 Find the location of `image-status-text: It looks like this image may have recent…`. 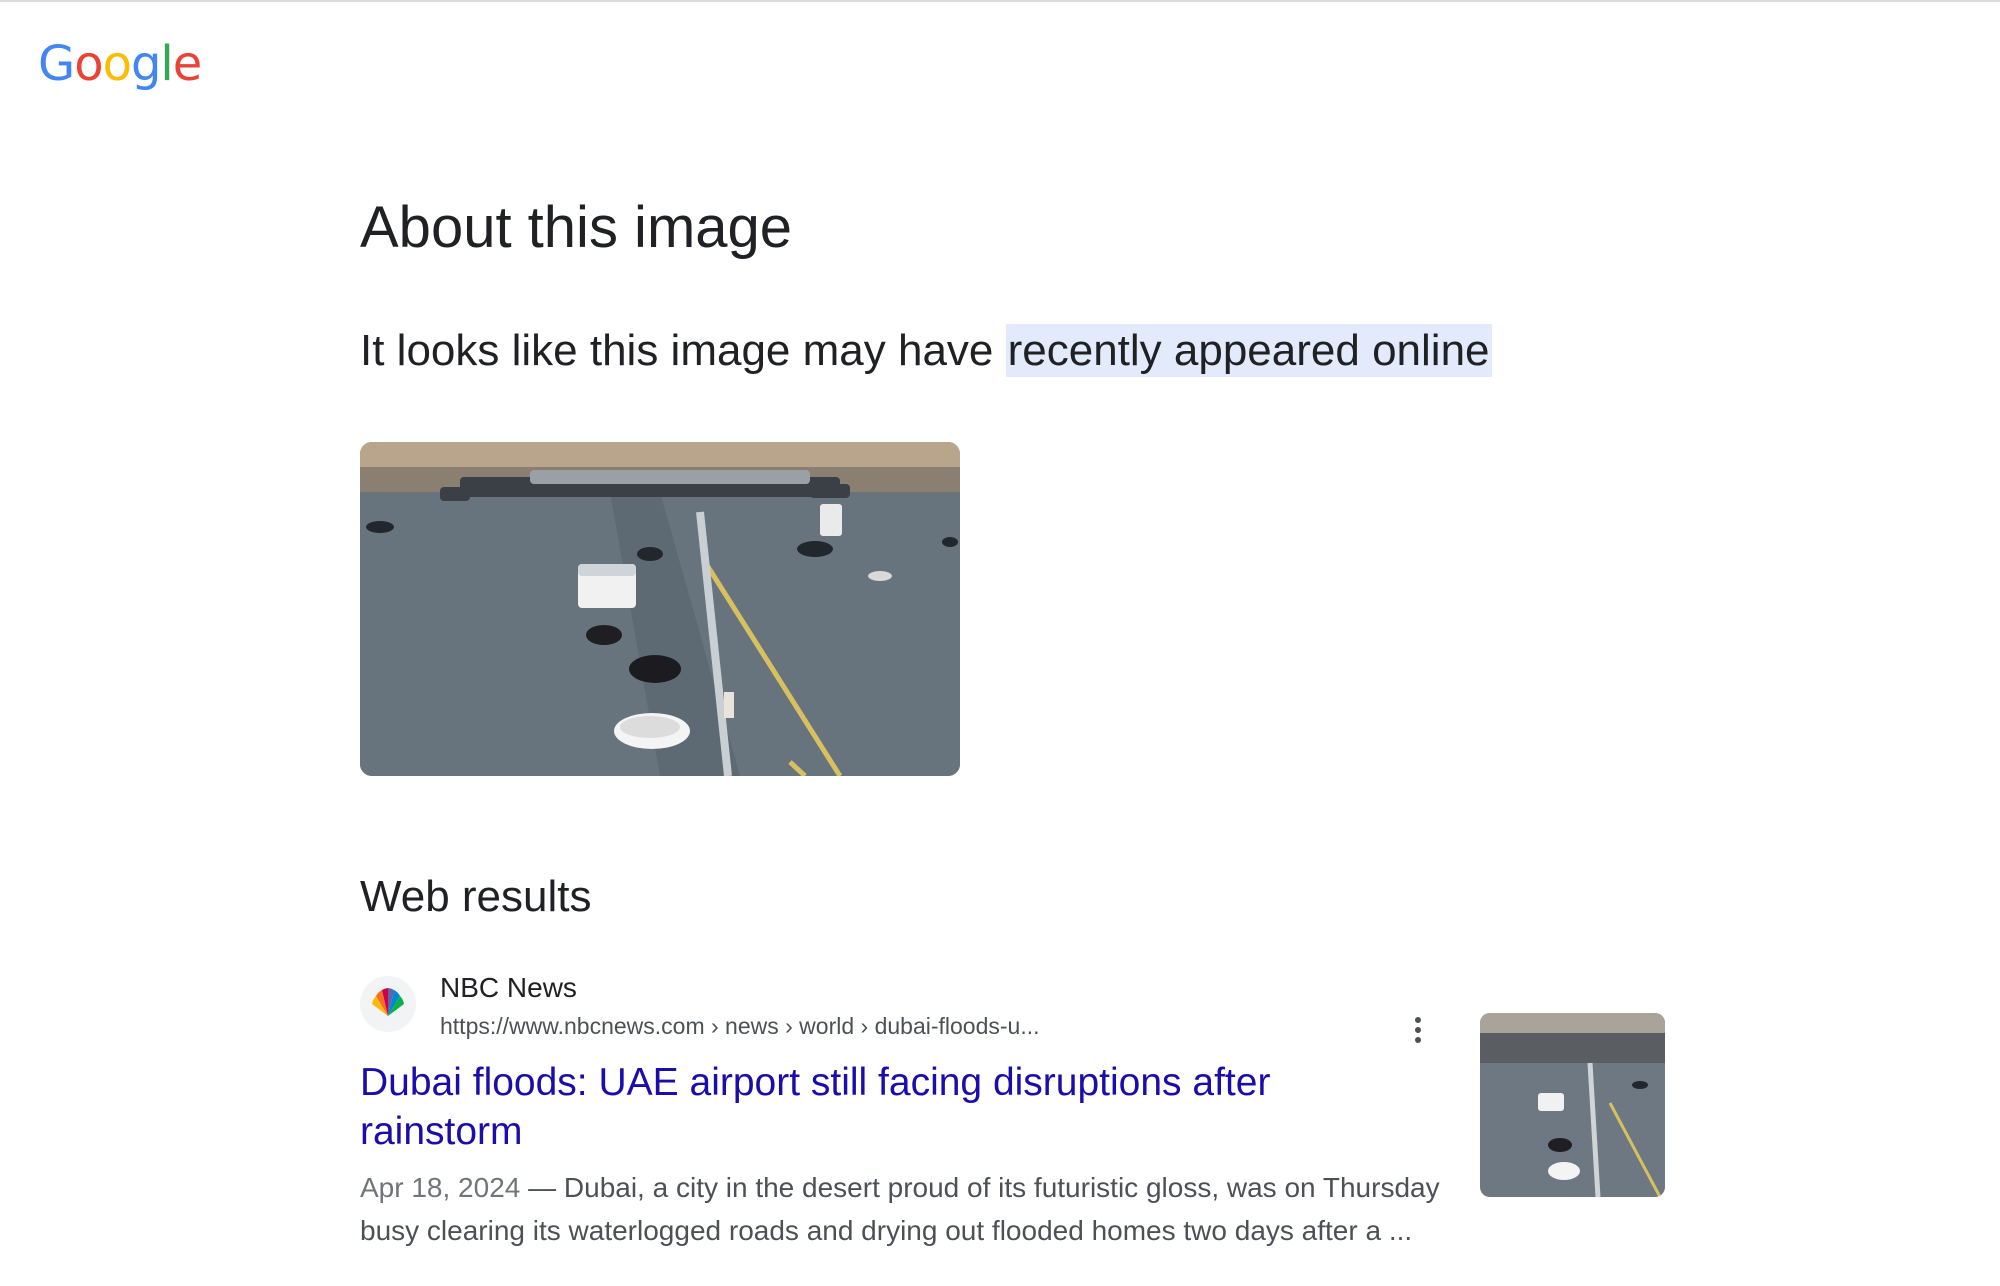

image-status-text: It looks like this image may have recent… is located at coordinates (926, 351).